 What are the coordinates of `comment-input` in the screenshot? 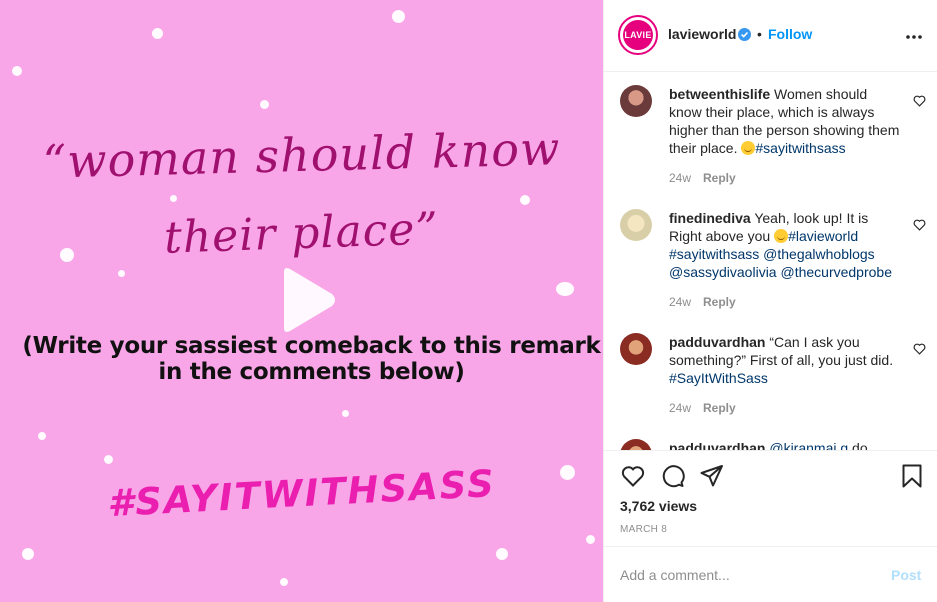 It's located at (750, 575).